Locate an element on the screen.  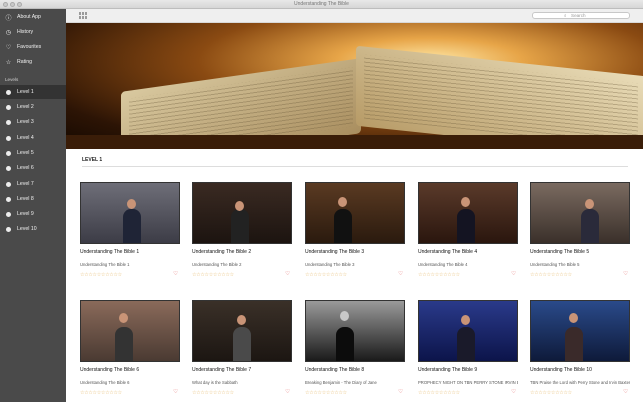
video-title: Understanding The Bible 9 is located at coordinates (448, 370).